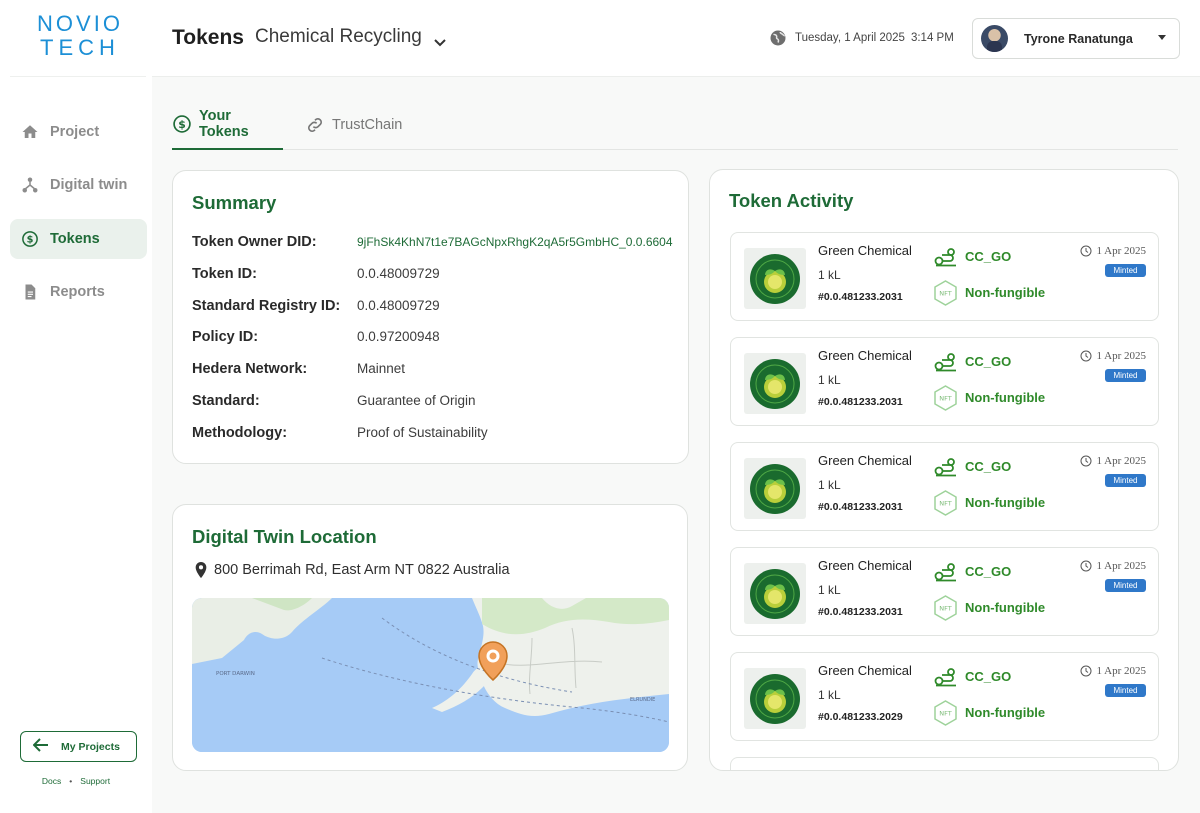 The width and height of the screenshot is (1200, 813). I want to click on link-icon, so click(315, 125).